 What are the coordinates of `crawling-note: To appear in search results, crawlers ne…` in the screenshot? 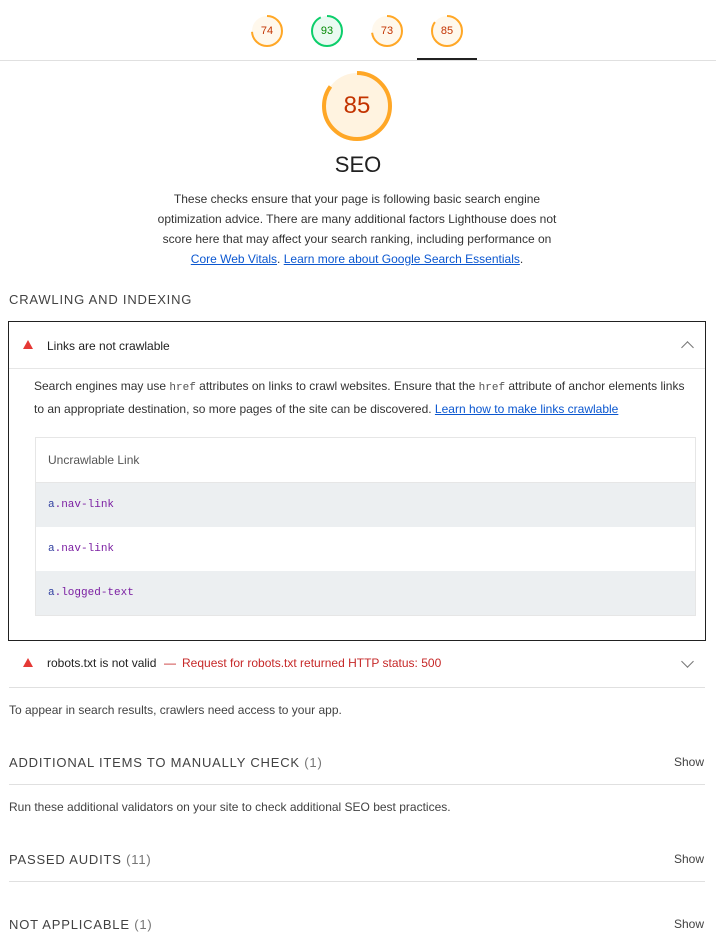 It's located at (175, 710).